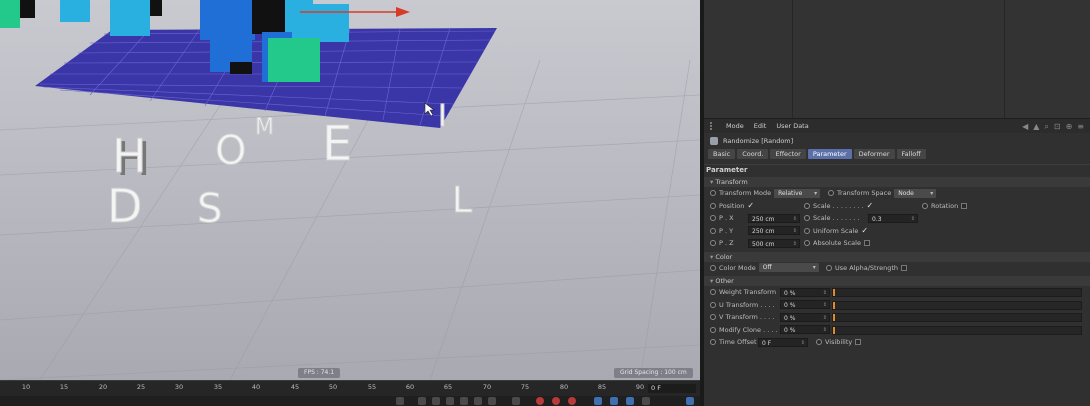 Image resolution: width=1090 pixels, height=406 pixels. What do you see at coordinates (572, 401) in the screenshot?
I see `keyframe-selection-icon` at bounding box center [572, 401].